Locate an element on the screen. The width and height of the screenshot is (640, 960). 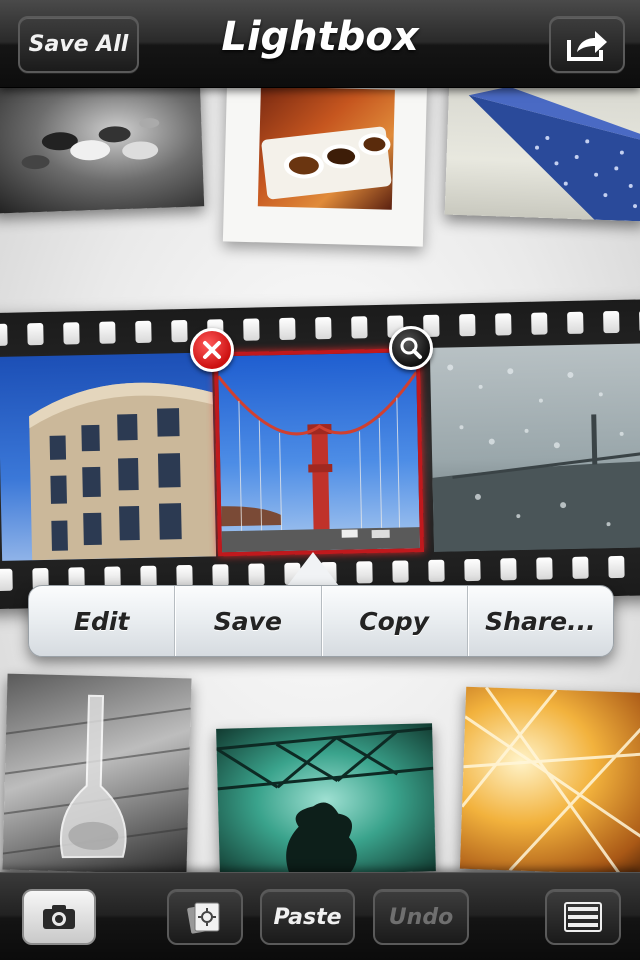
camera-button is located at coordinates (59, 917).